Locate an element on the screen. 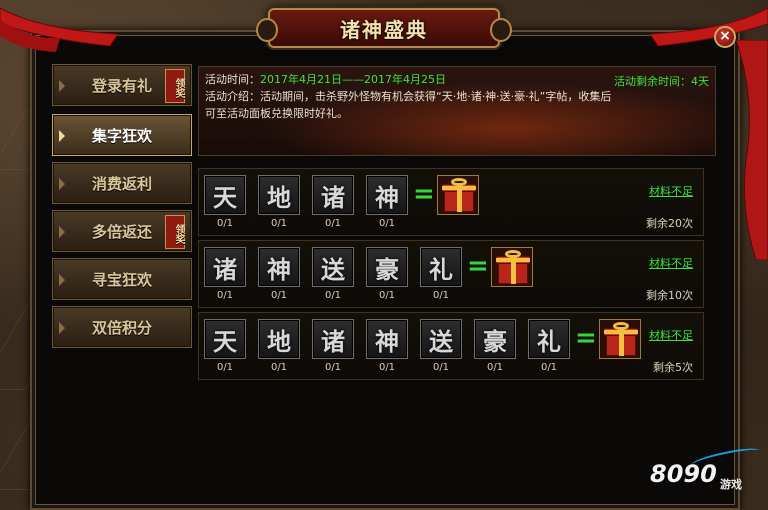 This screenshot has height=510, width=768. sidebar-item-label: 多倍返还 is located at coordinates (121, 231).